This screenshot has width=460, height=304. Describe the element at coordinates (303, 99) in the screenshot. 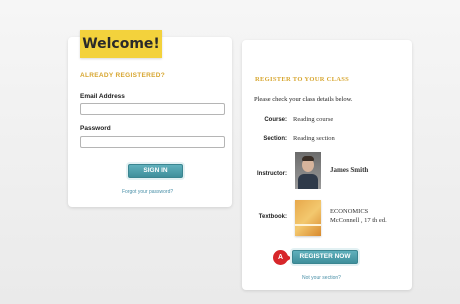

I see `instructions-text: Please check your class details below.` at that location.